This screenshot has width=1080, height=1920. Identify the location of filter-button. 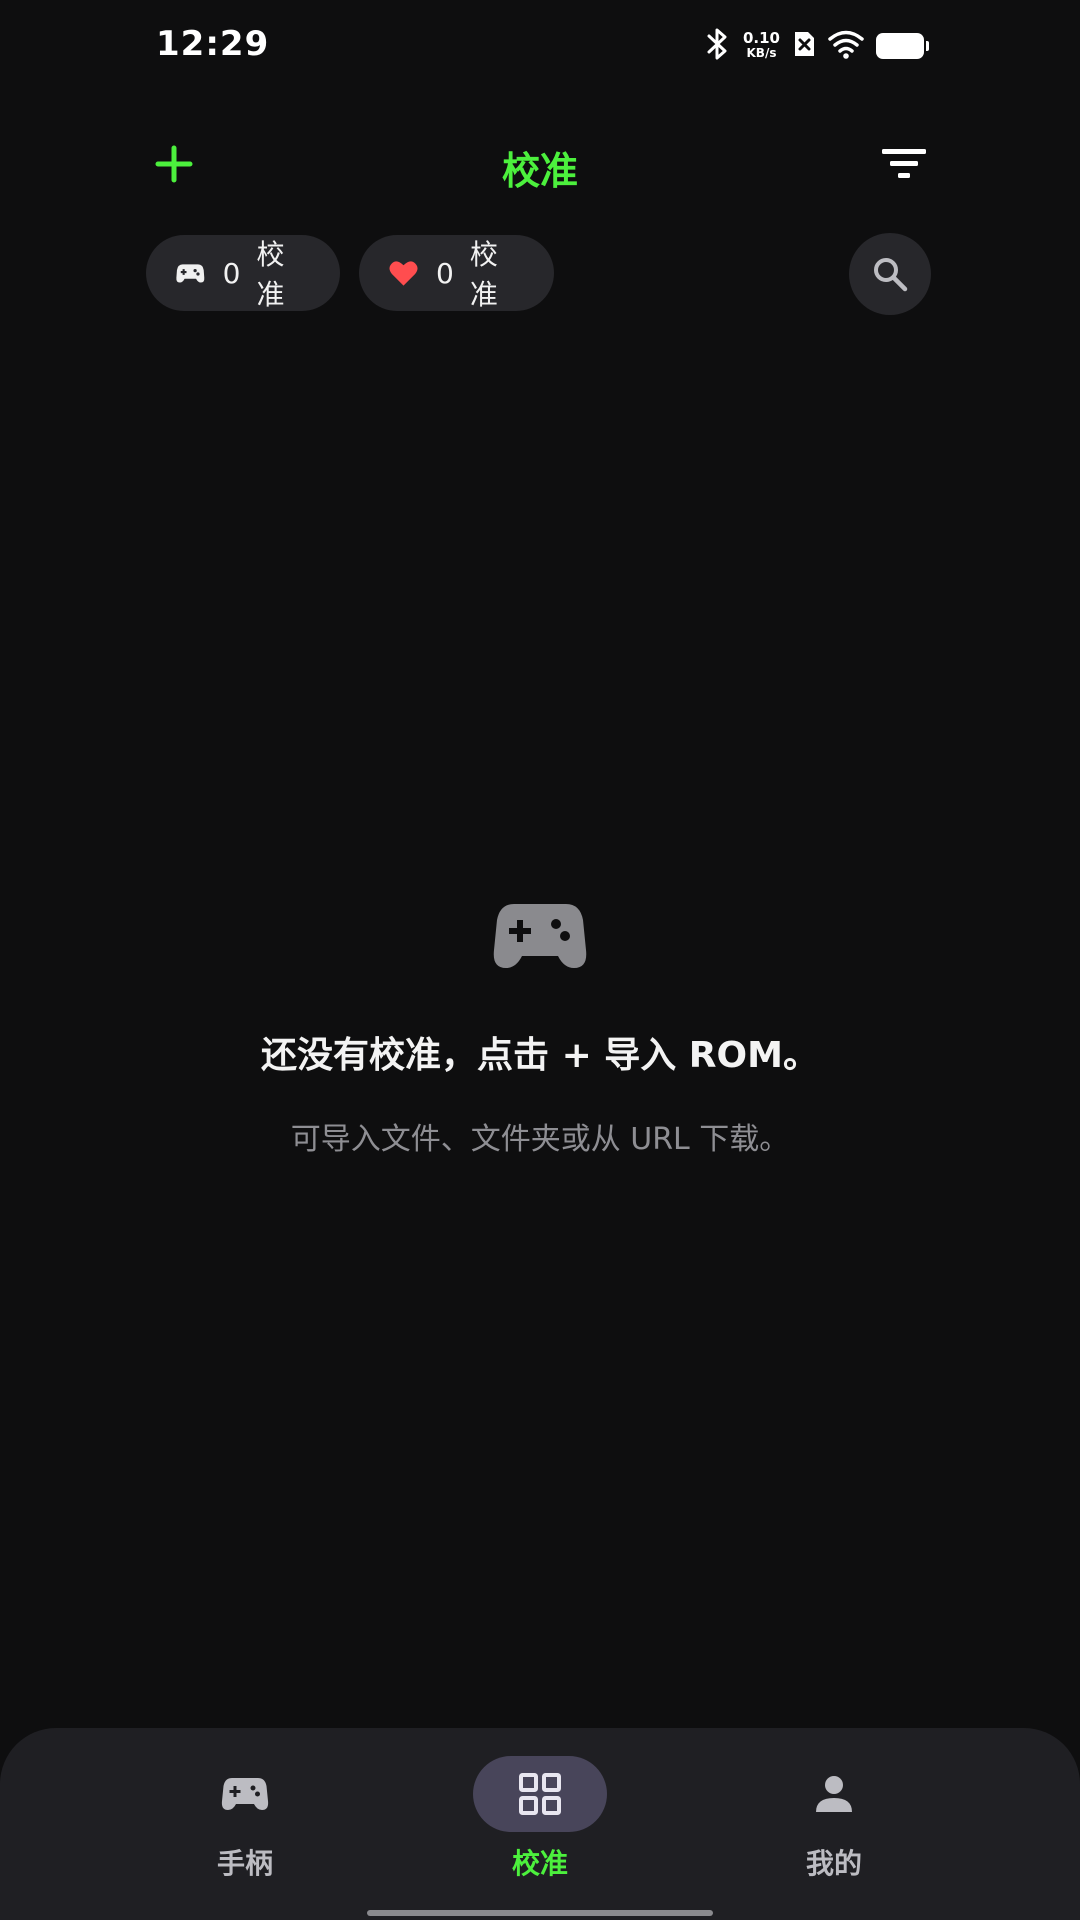
(904, 164).